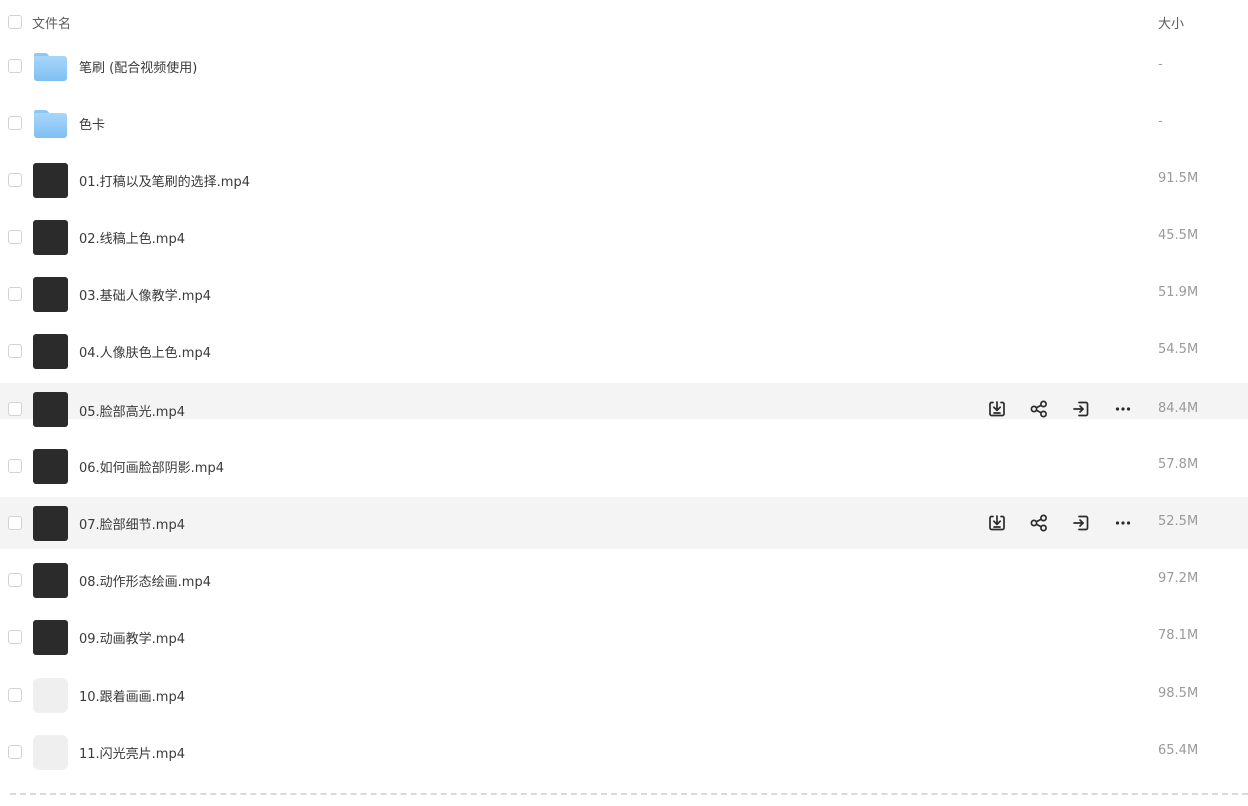 The width and height of the screenshot is (1248, 806). What do you see at coordinates (1178, 292) in the screenshot?
I see `file-size: 51.9M` at bounding box center [1178, 292].